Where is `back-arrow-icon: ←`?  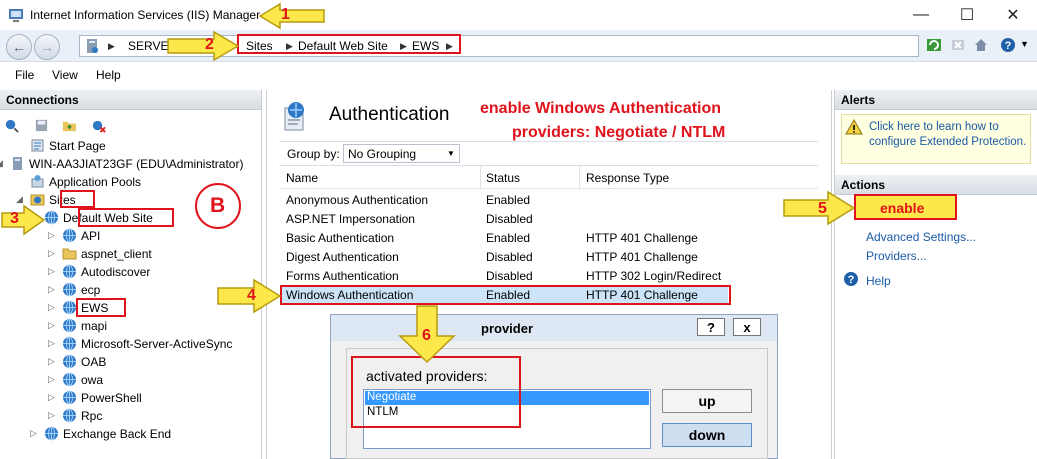 back-arrow-icon: ← is located at coordinates (19, 47).